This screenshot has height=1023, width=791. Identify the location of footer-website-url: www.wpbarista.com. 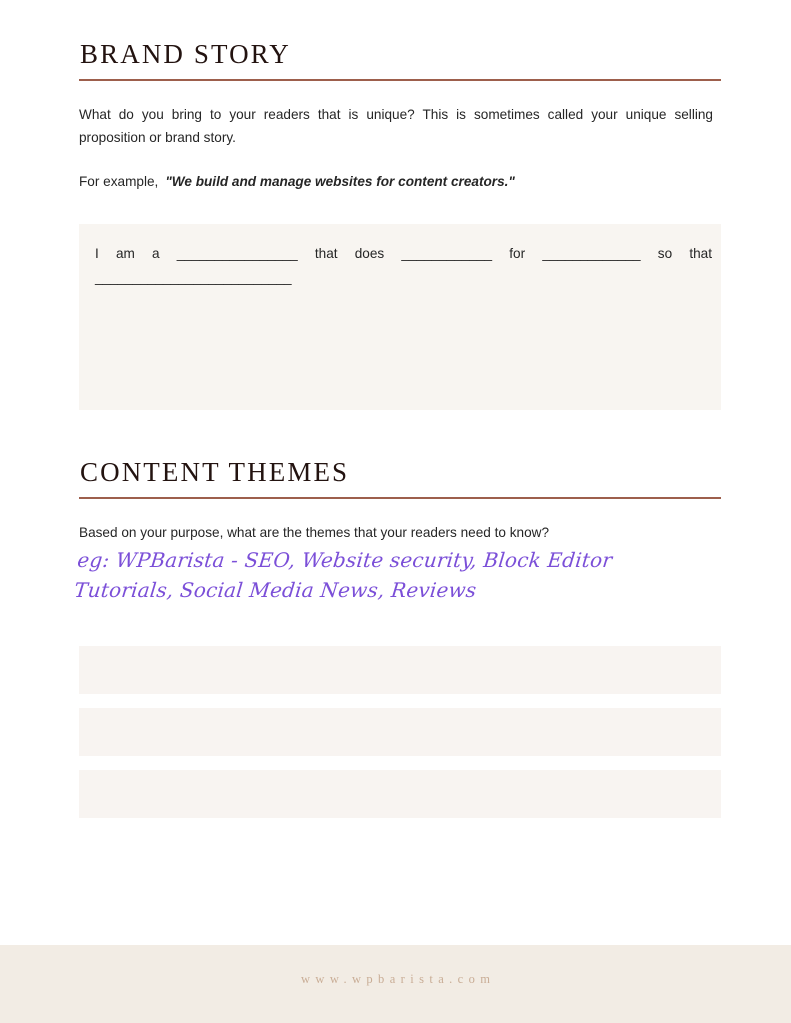
(398, 979).